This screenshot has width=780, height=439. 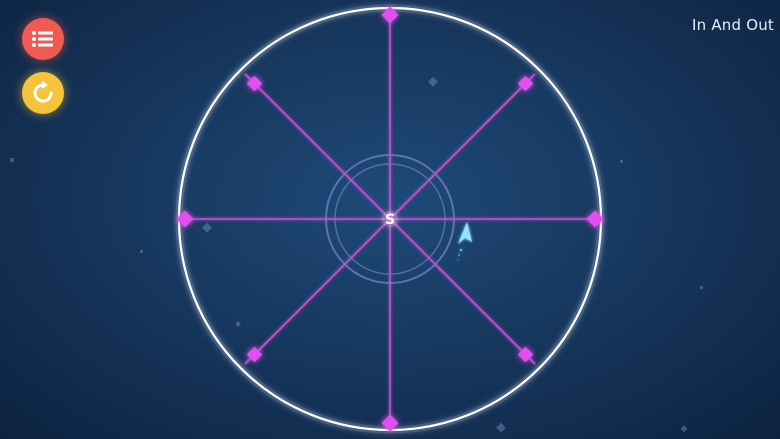 I want to click on menu-button, so click(x=43, y=39).